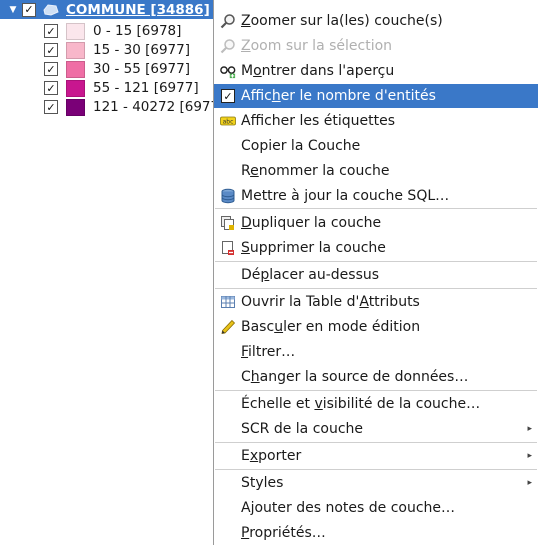 This screenshot has height=545, width=538. Describe the element at coordinates (228, 327) in the screenshot. I see `pencil-icon` at that location.